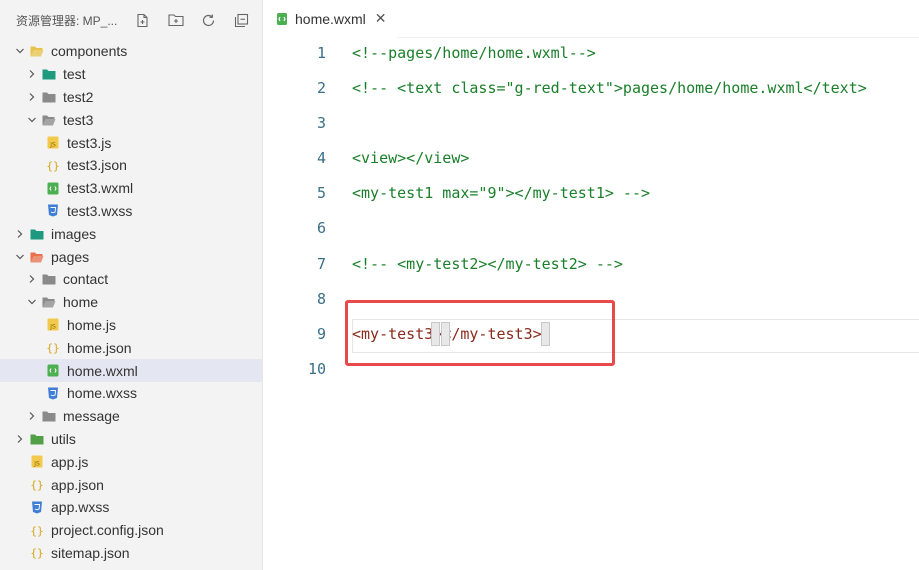 This screenshot has height=570, width=919. I want to click on tree-item: {} app.json, so click(131, 484).